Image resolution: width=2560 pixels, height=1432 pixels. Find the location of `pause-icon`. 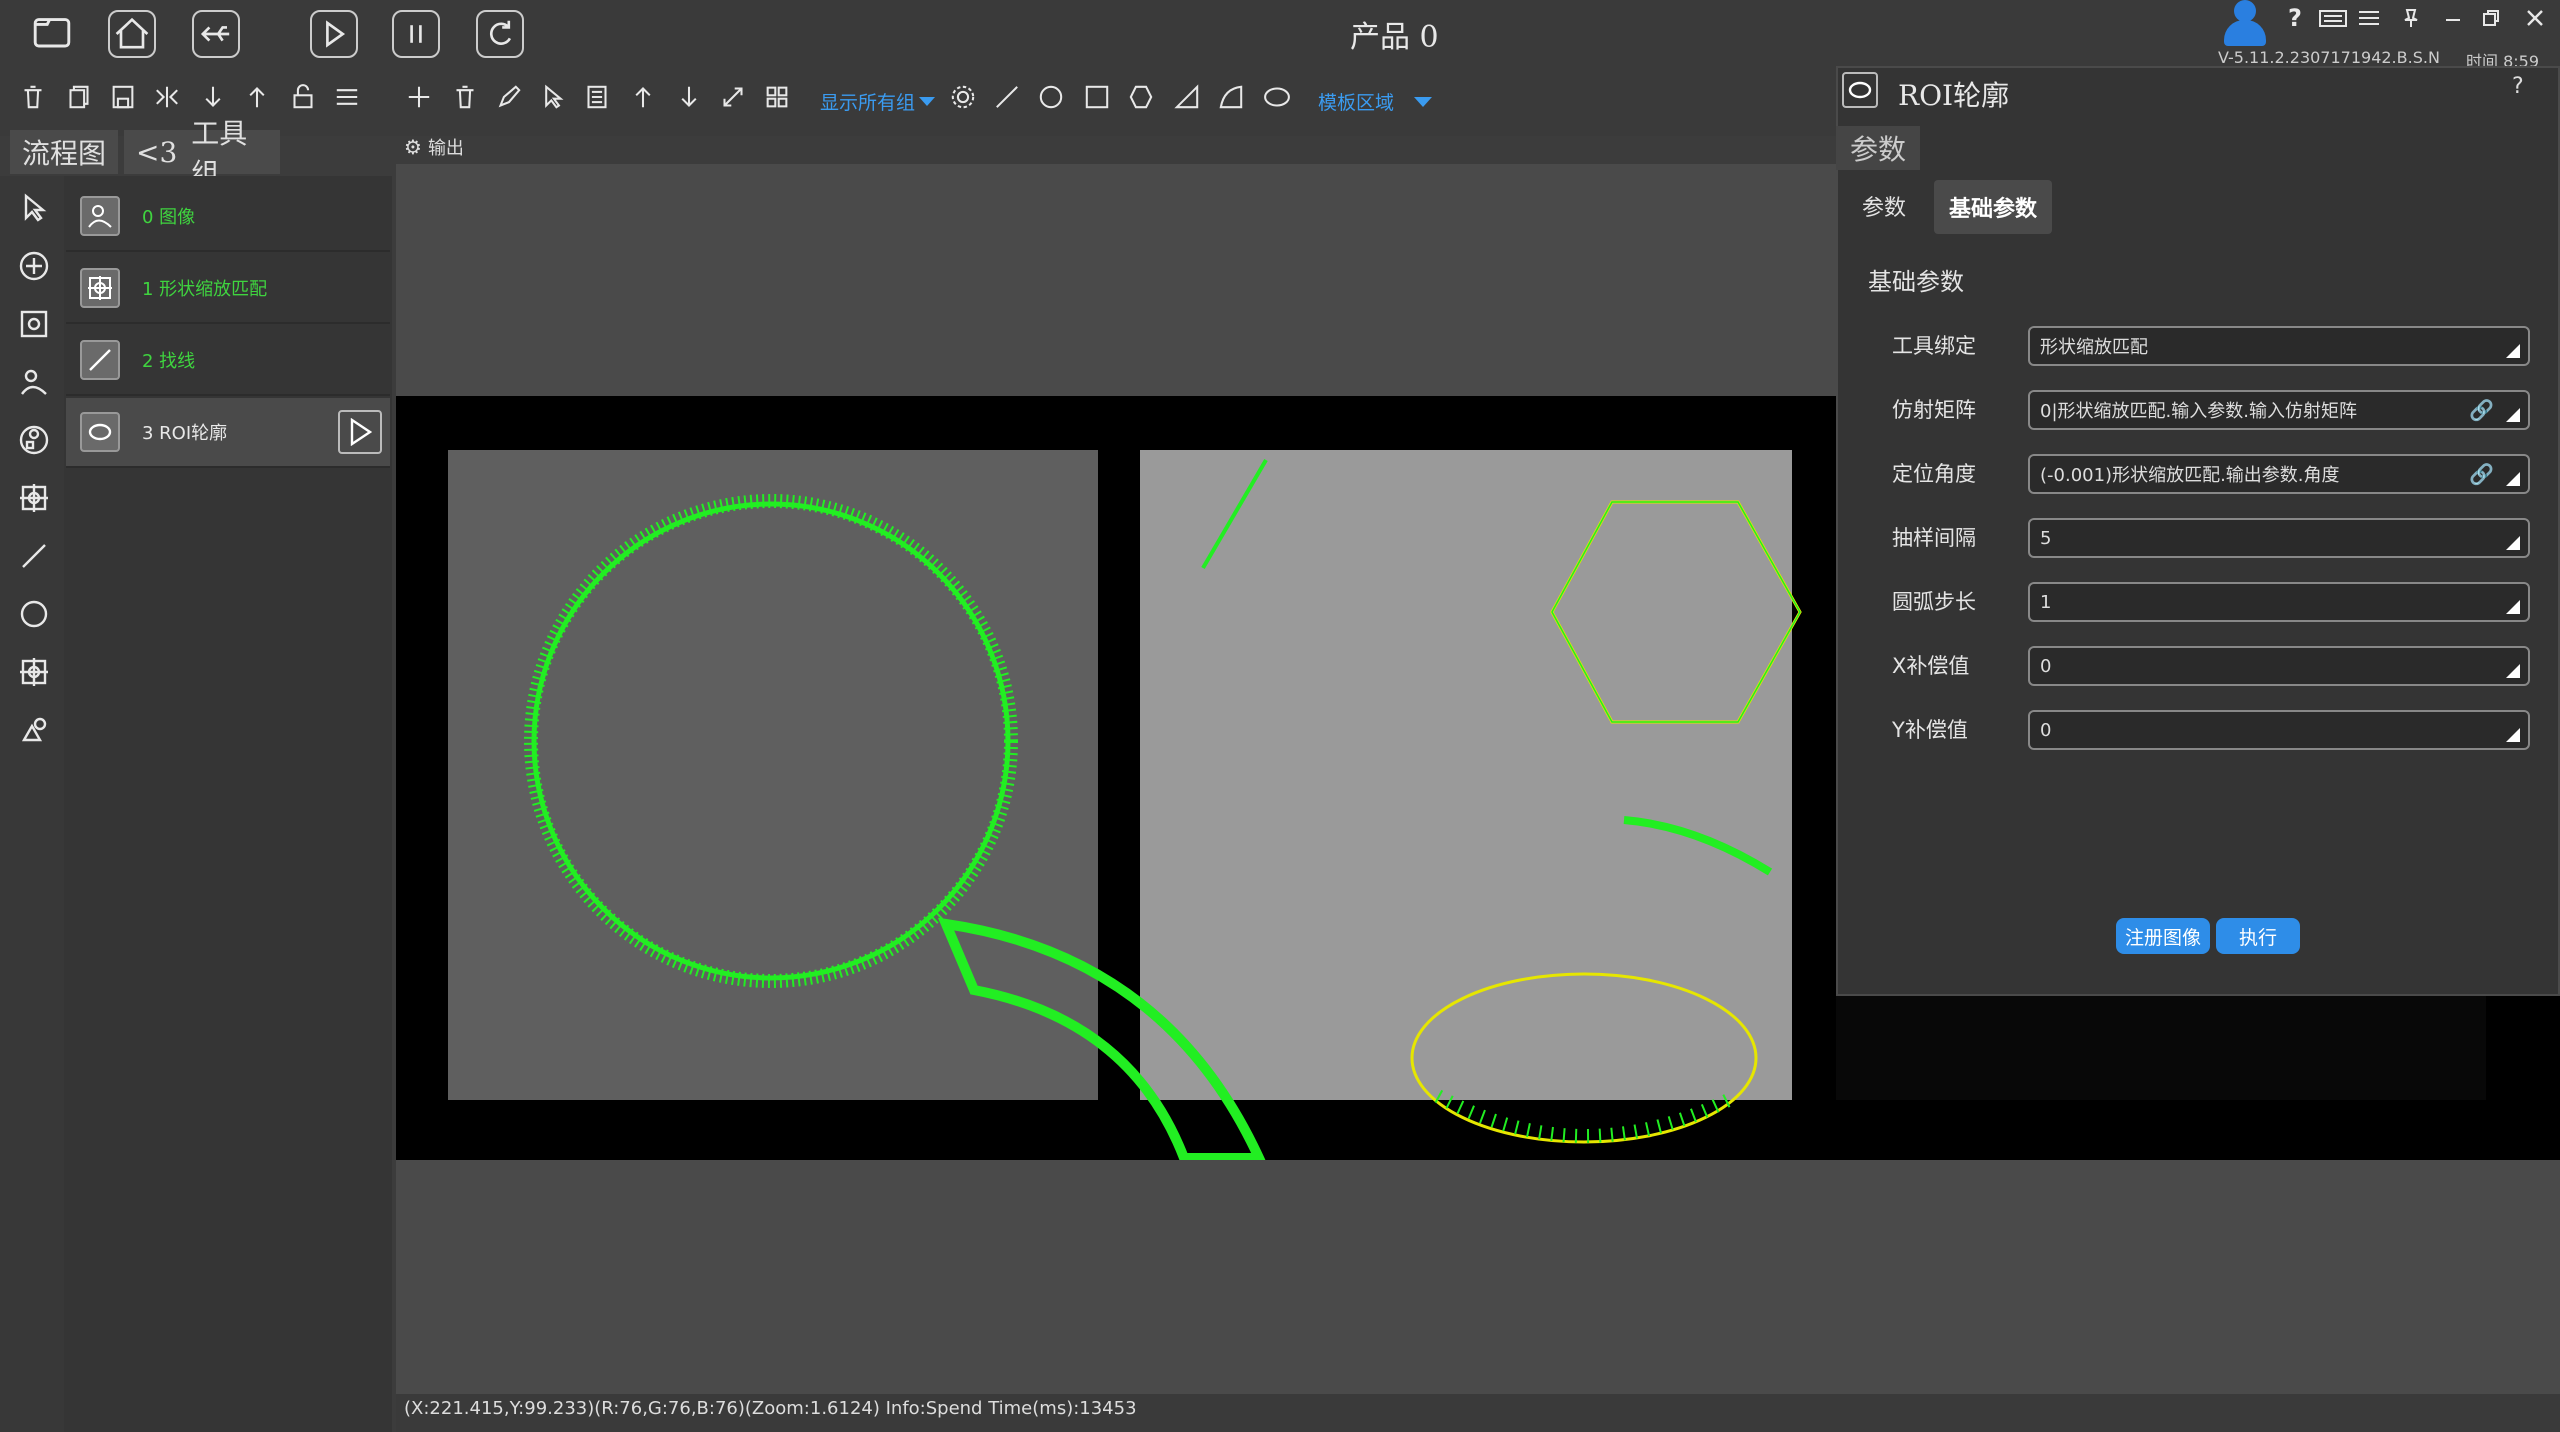

pause-icon is located at coordinates (416, 34).